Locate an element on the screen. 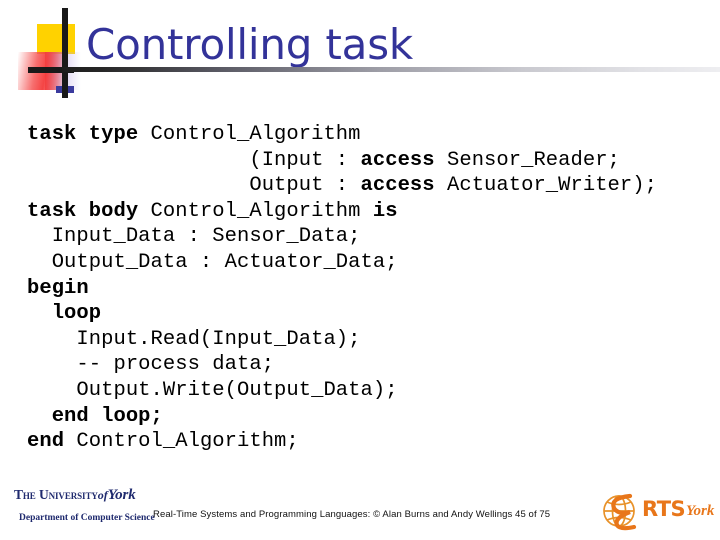  code-line: end loop; is located at coordinates (372, 417).